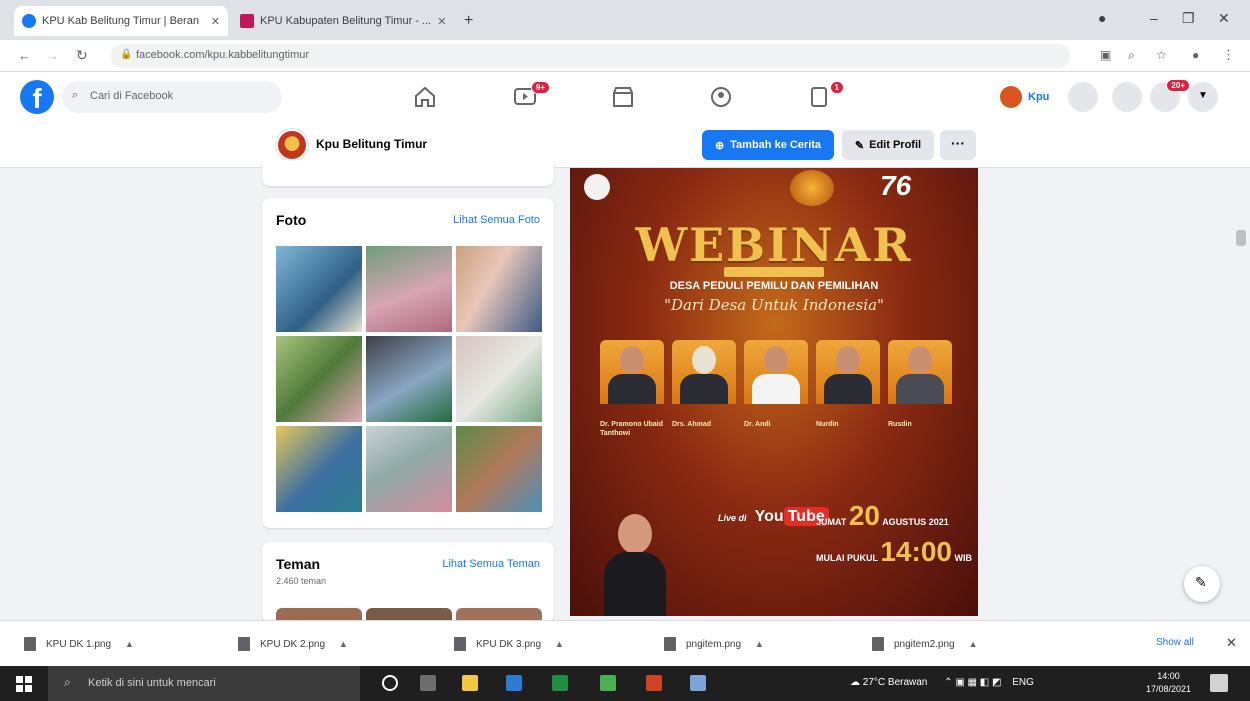 Image resolution: width=1250 pixels, height=701 pixels. I want to click on search-icon: ⌕, so click(67, 682).